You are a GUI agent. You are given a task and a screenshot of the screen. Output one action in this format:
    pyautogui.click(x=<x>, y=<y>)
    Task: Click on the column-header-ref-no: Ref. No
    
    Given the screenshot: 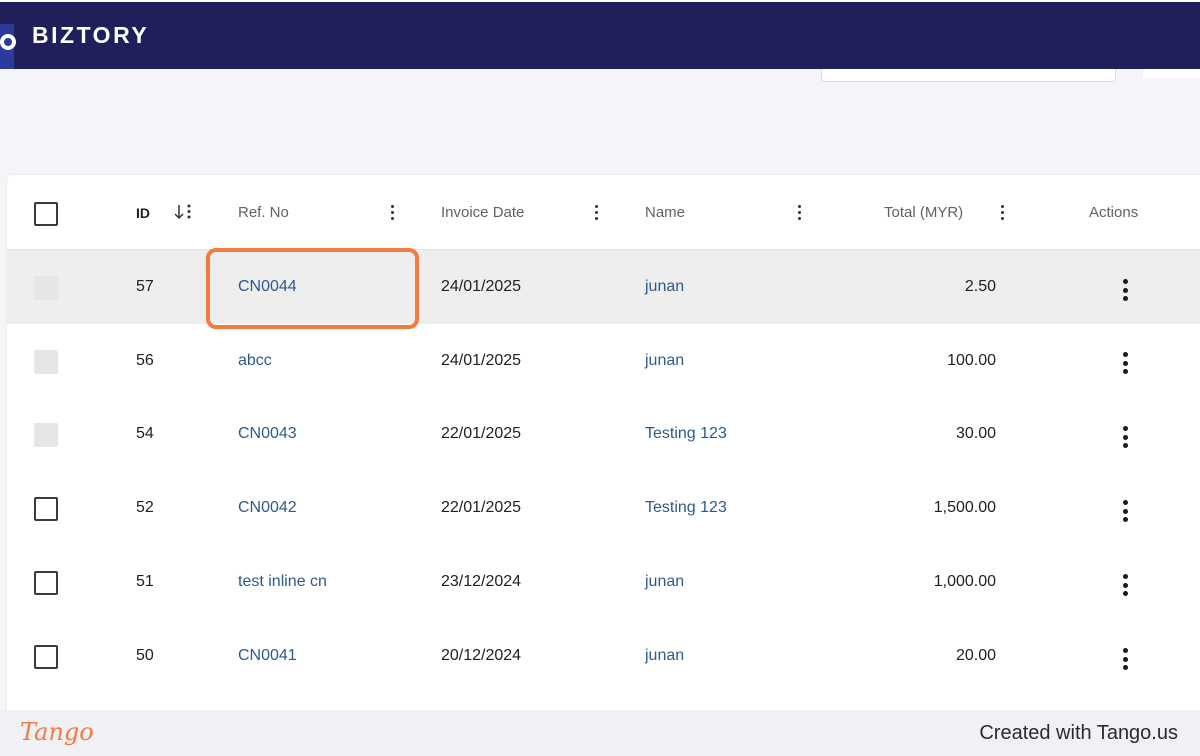 What is the action you would take?
    pyautogui.click(x=263, y=212)
    